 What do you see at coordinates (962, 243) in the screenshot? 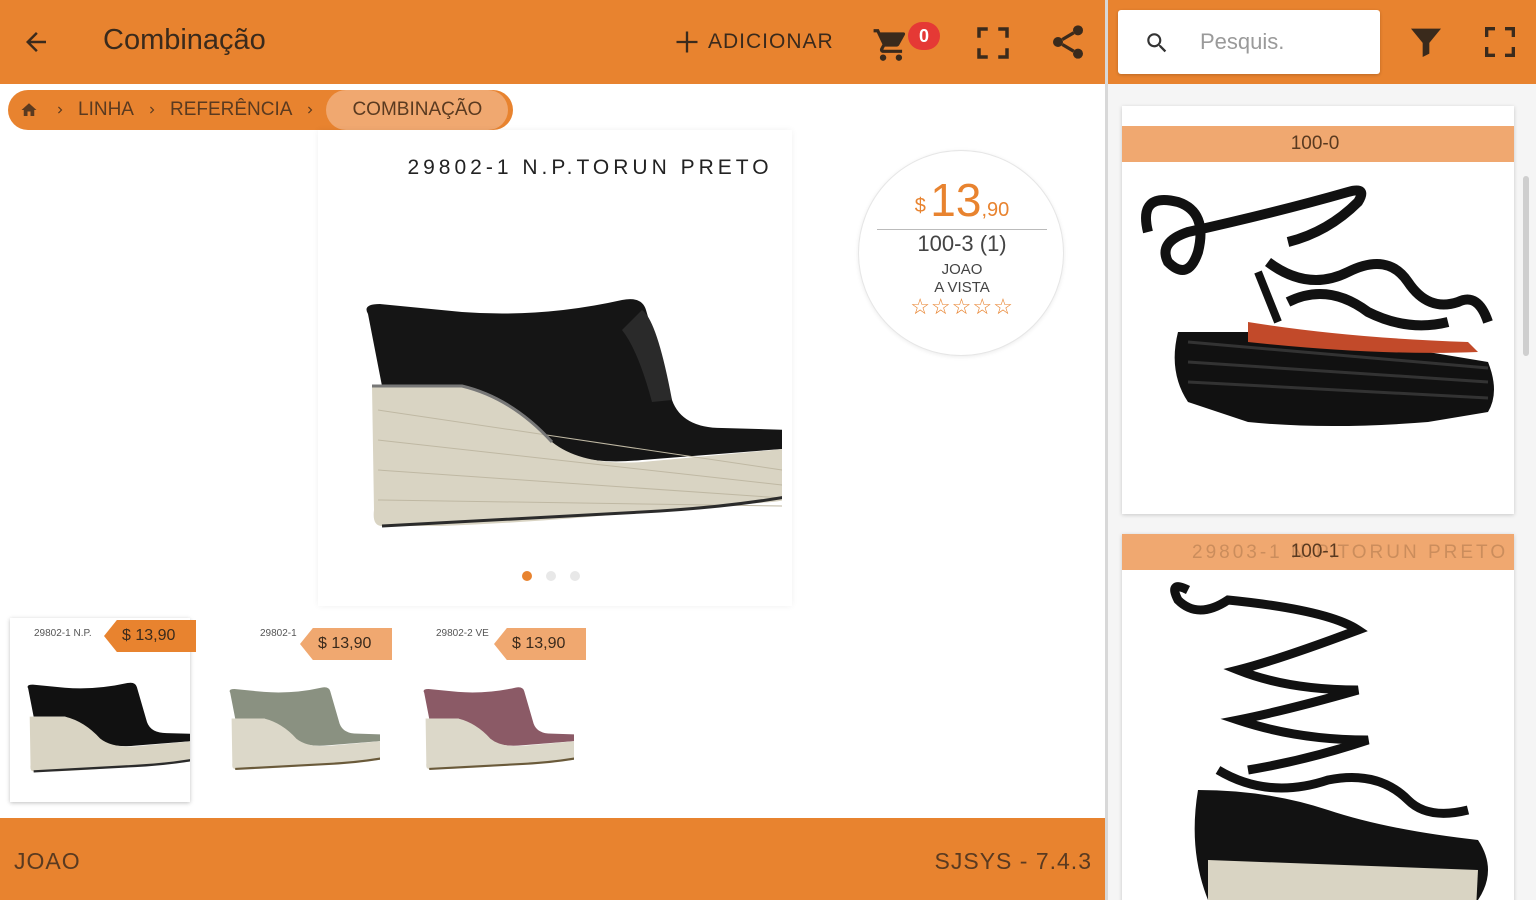
I see `price-reference: 100-3 (1)` at bounding box center [962, 243].